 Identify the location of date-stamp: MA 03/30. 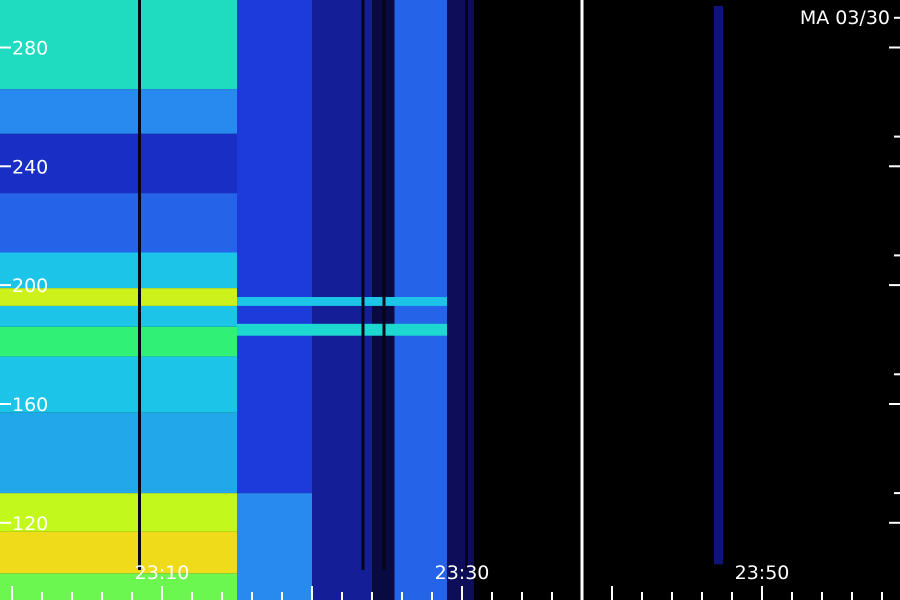
(845, 18).